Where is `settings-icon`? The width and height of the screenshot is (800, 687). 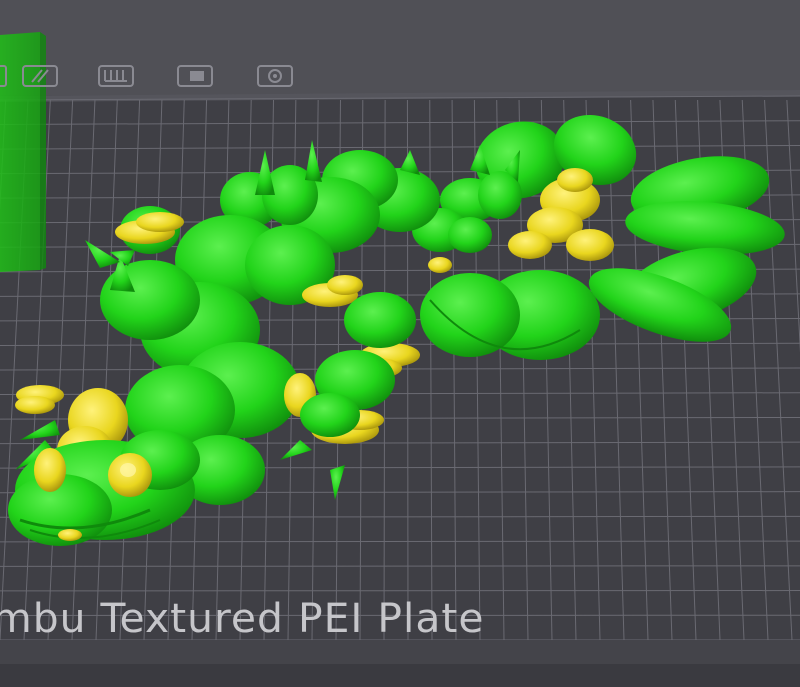
settings-icon is located at coordinates (275, 76).